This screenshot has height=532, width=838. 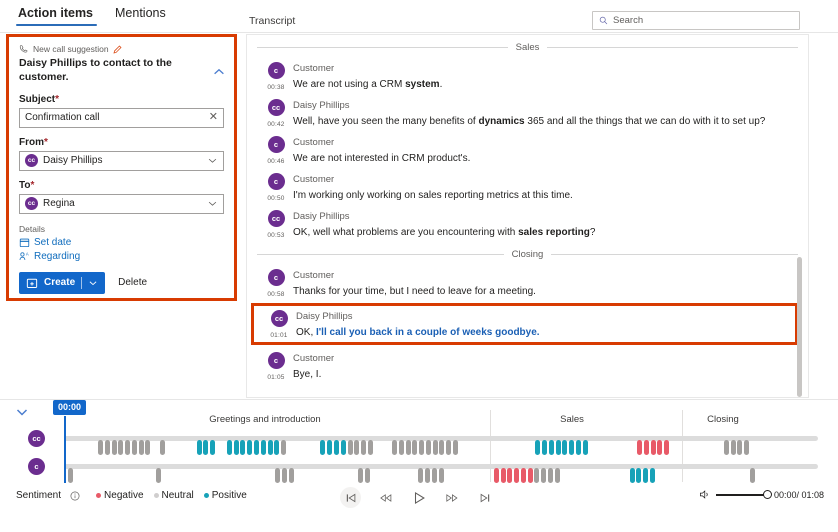 I want to click on legend-neutral: Neutral, so click(x=173, y=495).